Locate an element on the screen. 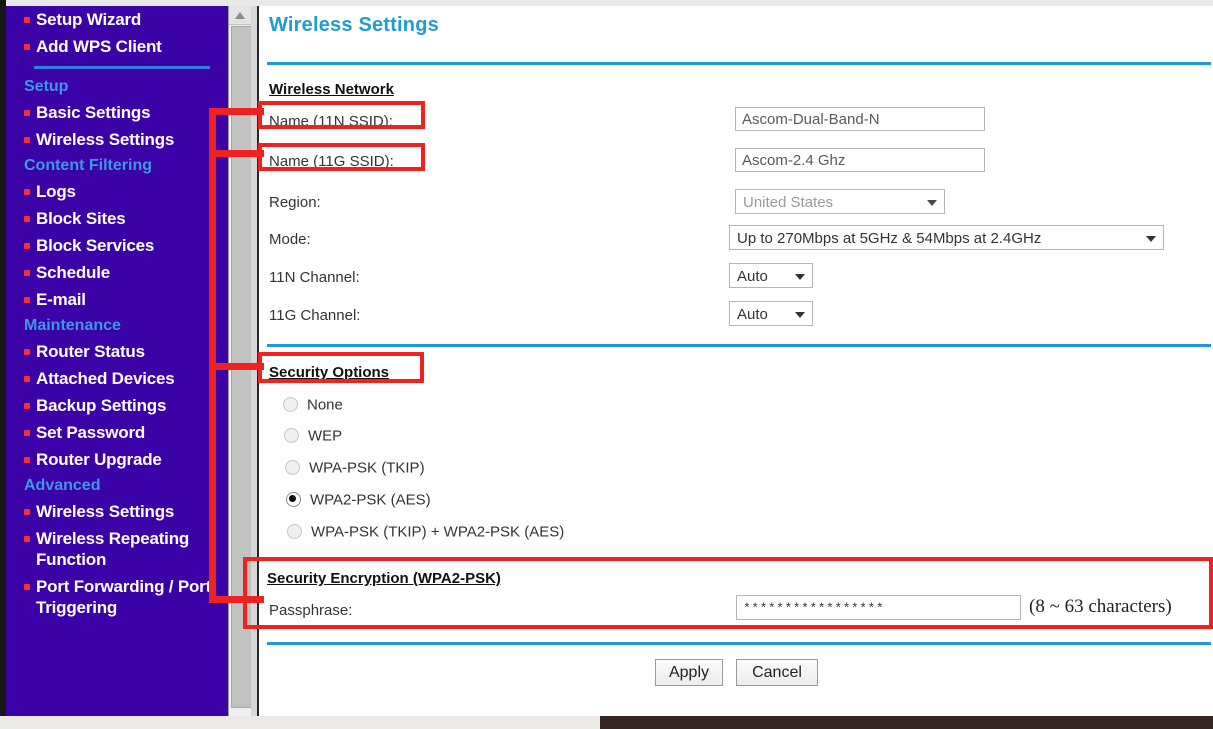  sidebar-item-label: Router Status is located at coordinates (90, 351).